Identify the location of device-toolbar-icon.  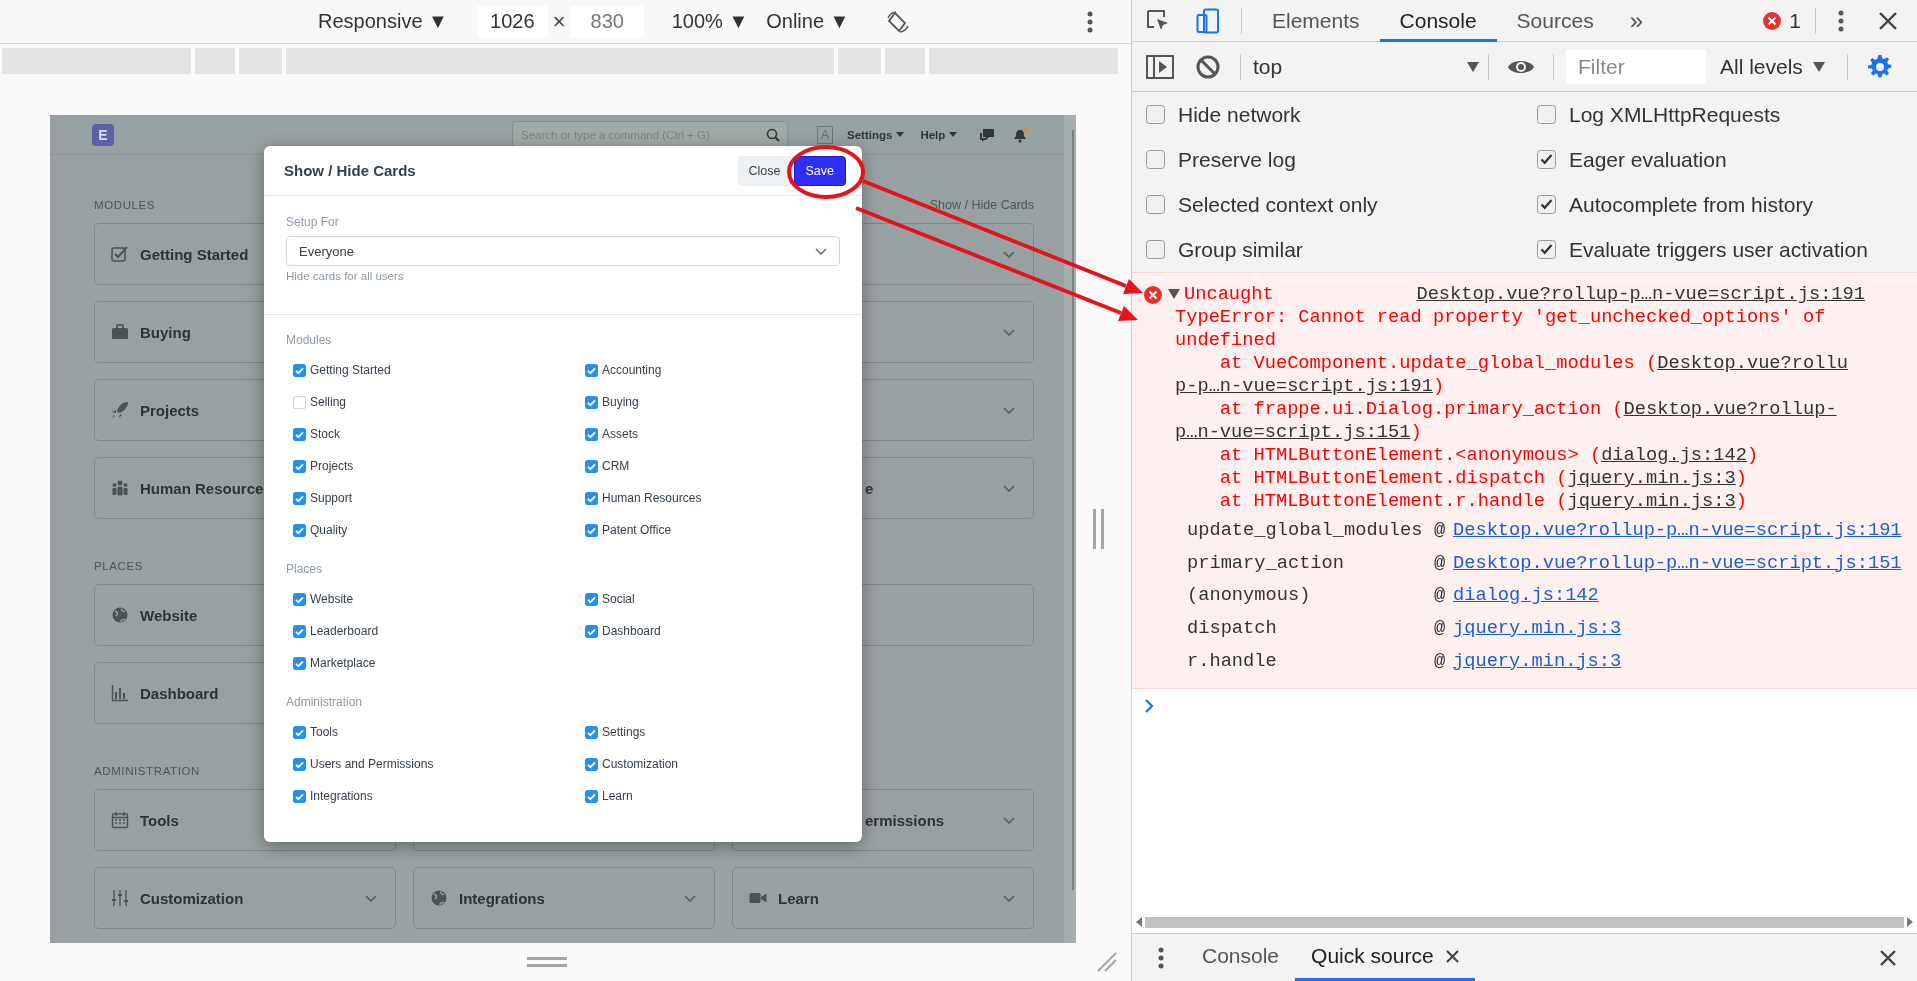
(1208, 20).